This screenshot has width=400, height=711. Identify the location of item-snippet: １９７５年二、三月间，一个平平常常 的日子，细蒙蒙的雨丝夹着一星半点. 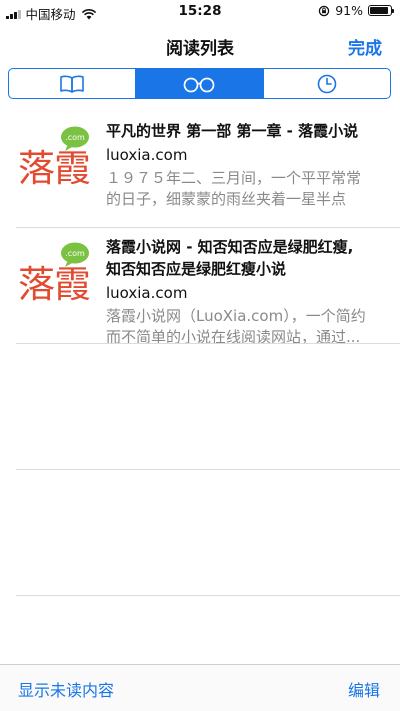
(234, 188).